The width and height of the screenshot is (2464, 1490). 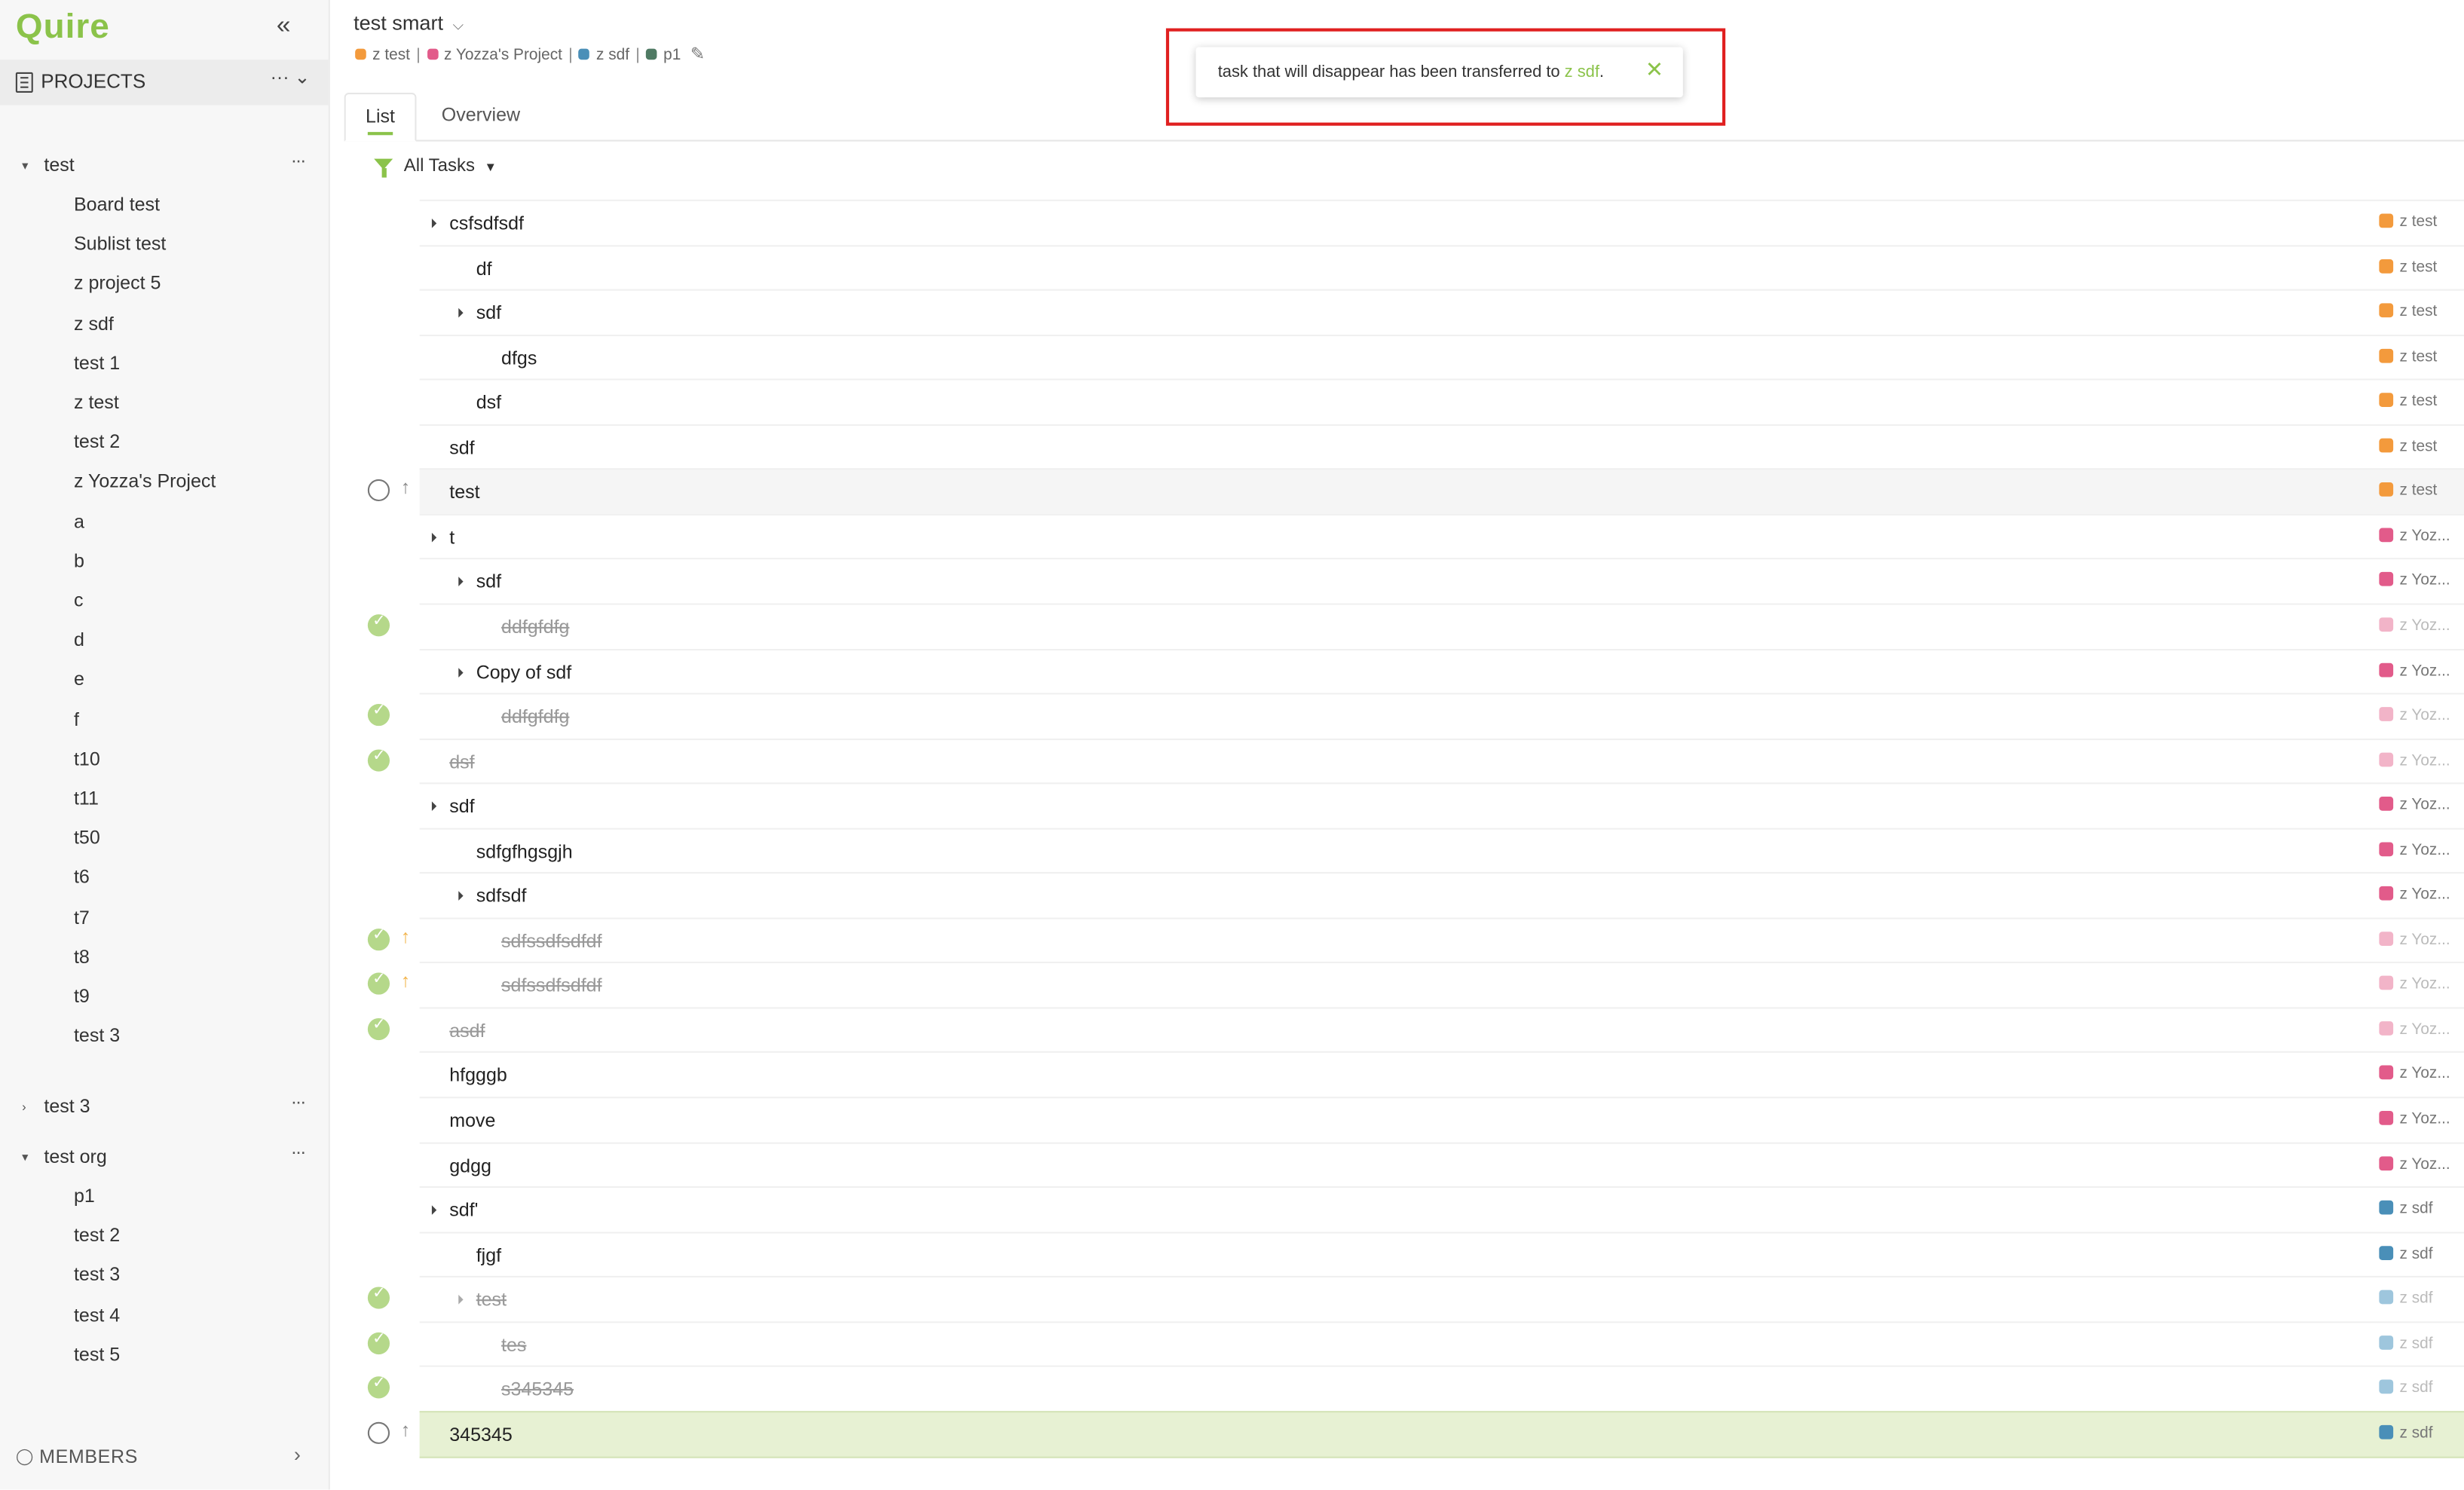 What do you see at coordinates (1441, 266) in the screenshot?
I see `task-row: df z test` at bounding box center [1441, 266].